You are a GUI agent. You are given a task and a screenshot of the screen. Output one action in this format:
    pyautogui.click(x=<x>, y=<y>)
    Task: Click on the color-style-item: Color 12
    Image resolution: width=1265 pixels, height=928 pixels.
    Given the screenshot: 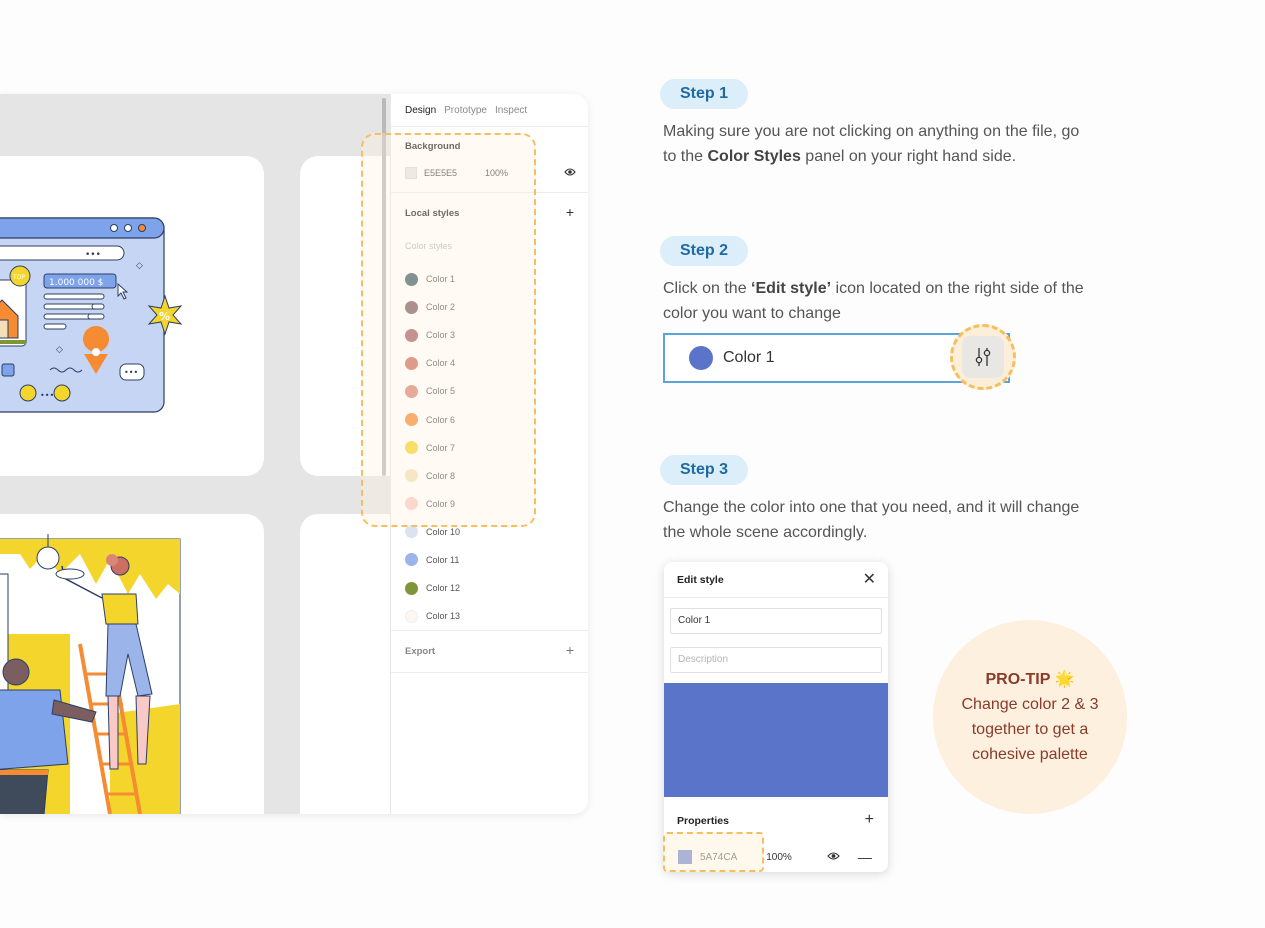 What is the action you would take?
    pyautogui.click(x=432, y=588)
    